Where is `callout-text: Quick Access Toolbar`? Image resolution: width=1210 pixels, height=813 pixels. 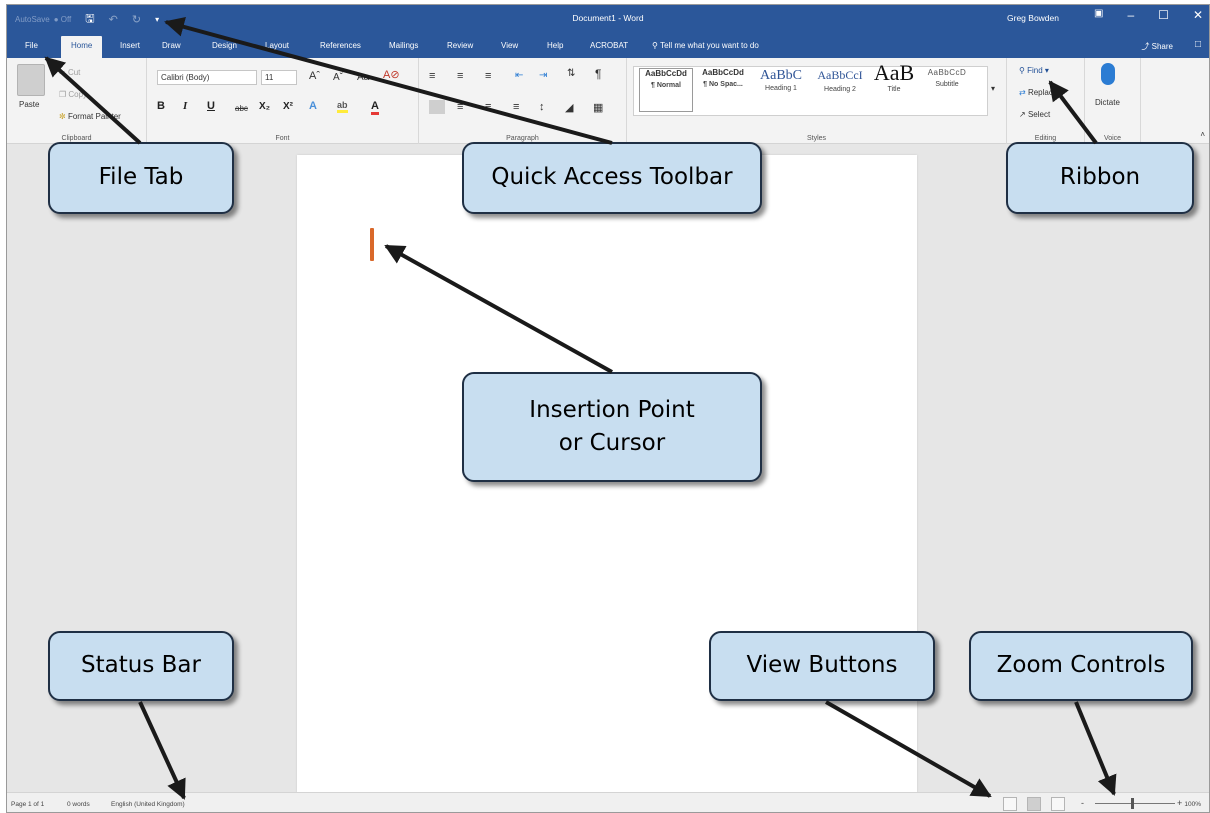
callout-text: Quick Access Toolbar is located at coordinates (612, 177).